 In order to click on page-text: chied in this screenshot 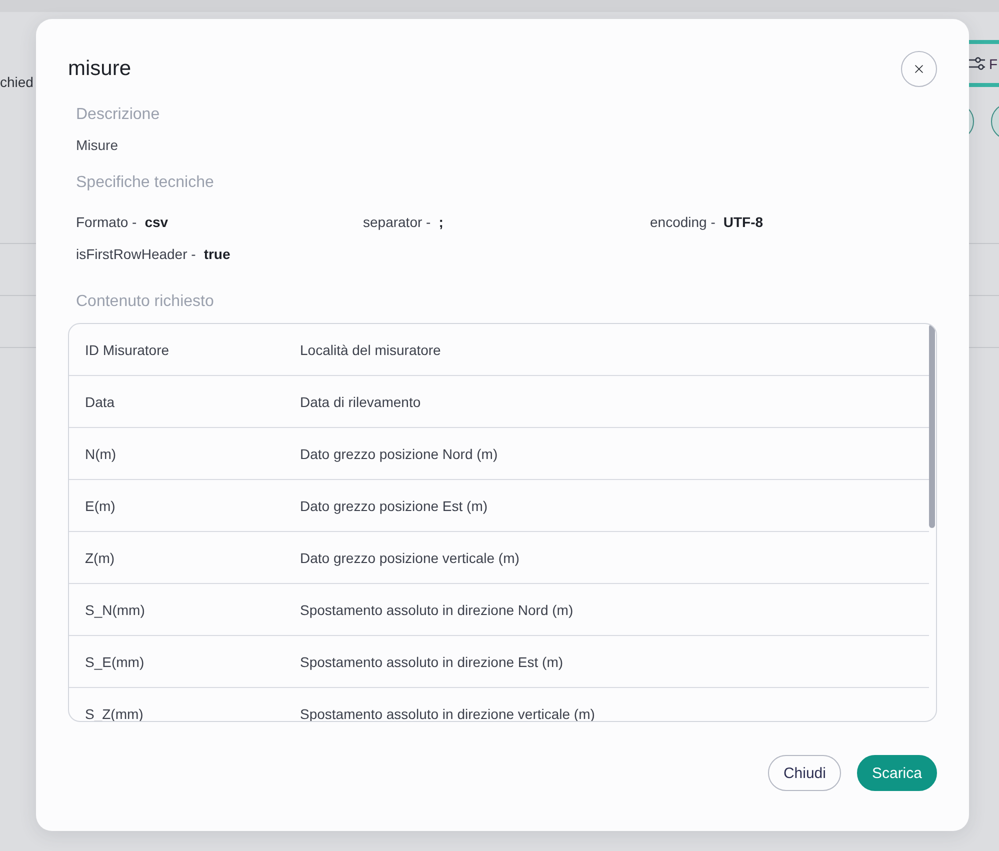, I will do `click(17, 82)`.